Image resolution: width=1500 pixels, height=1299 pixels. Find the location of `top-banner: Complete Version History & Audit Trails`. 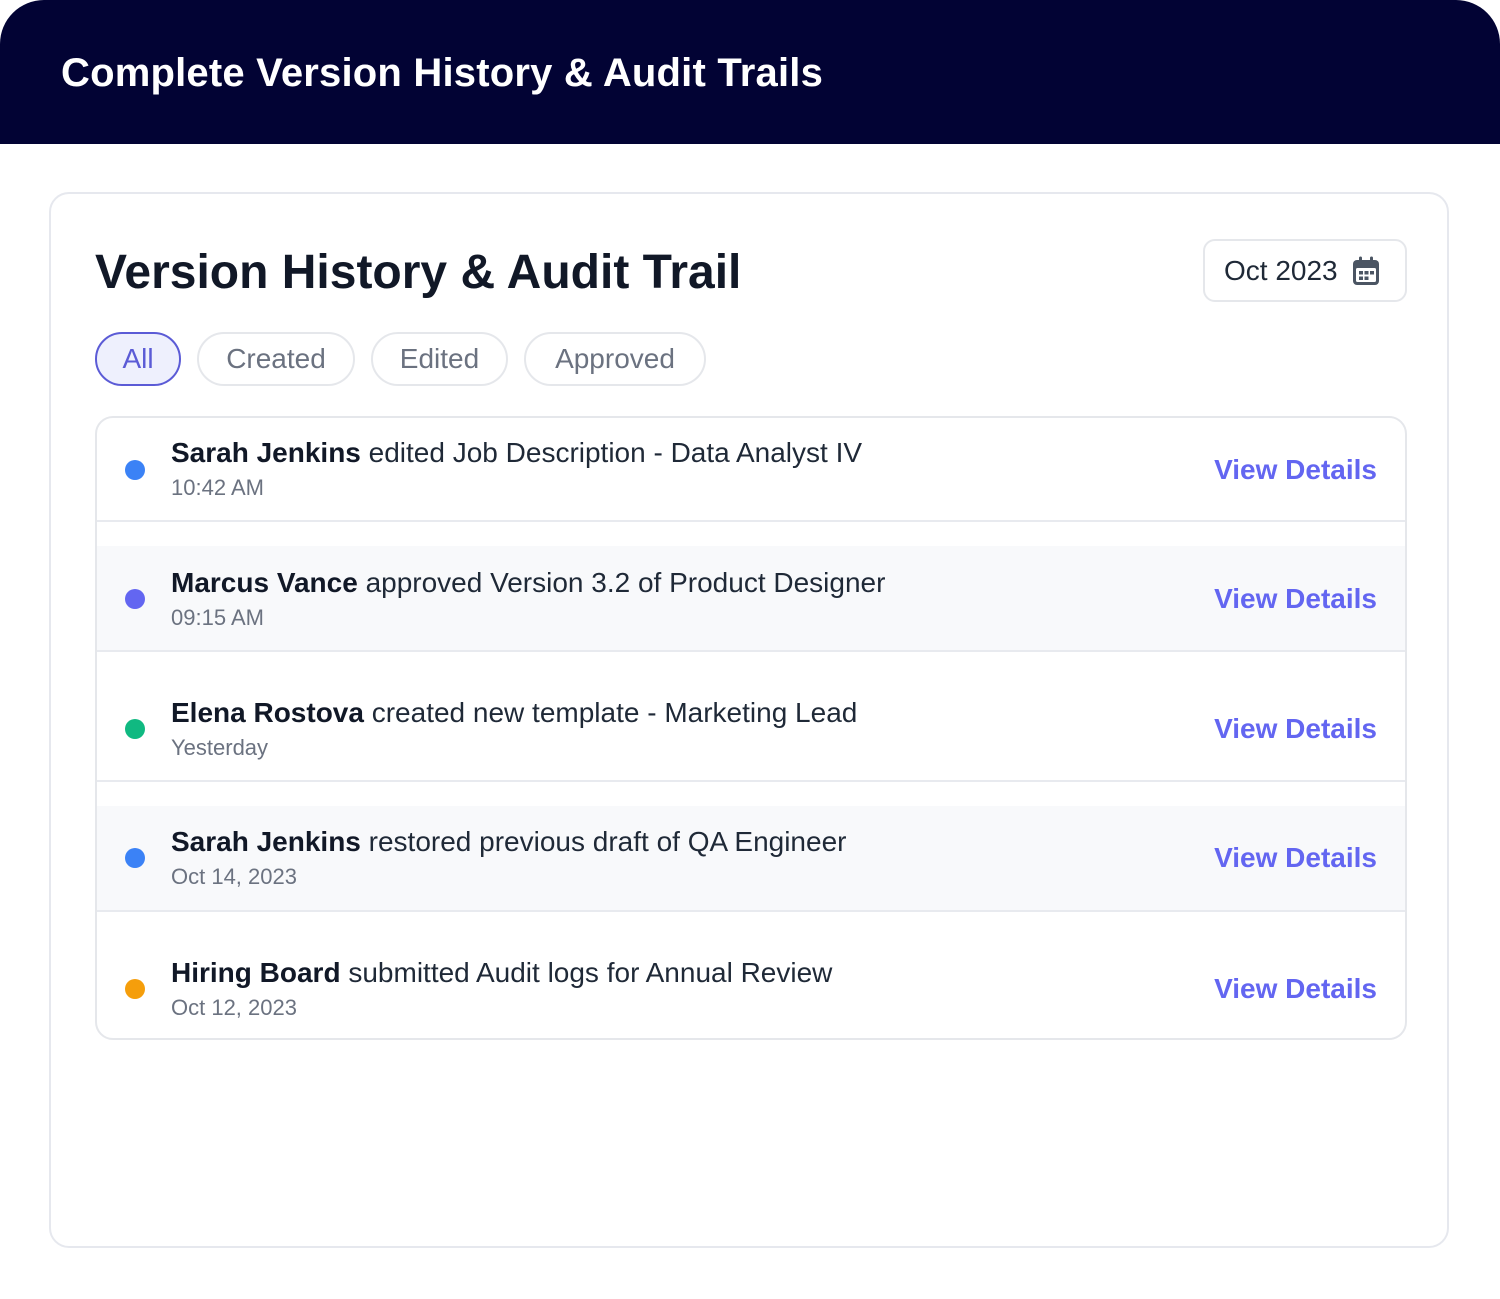

top-banner: Complete Version History & Audit Trails is located at coordinates (750, 72).